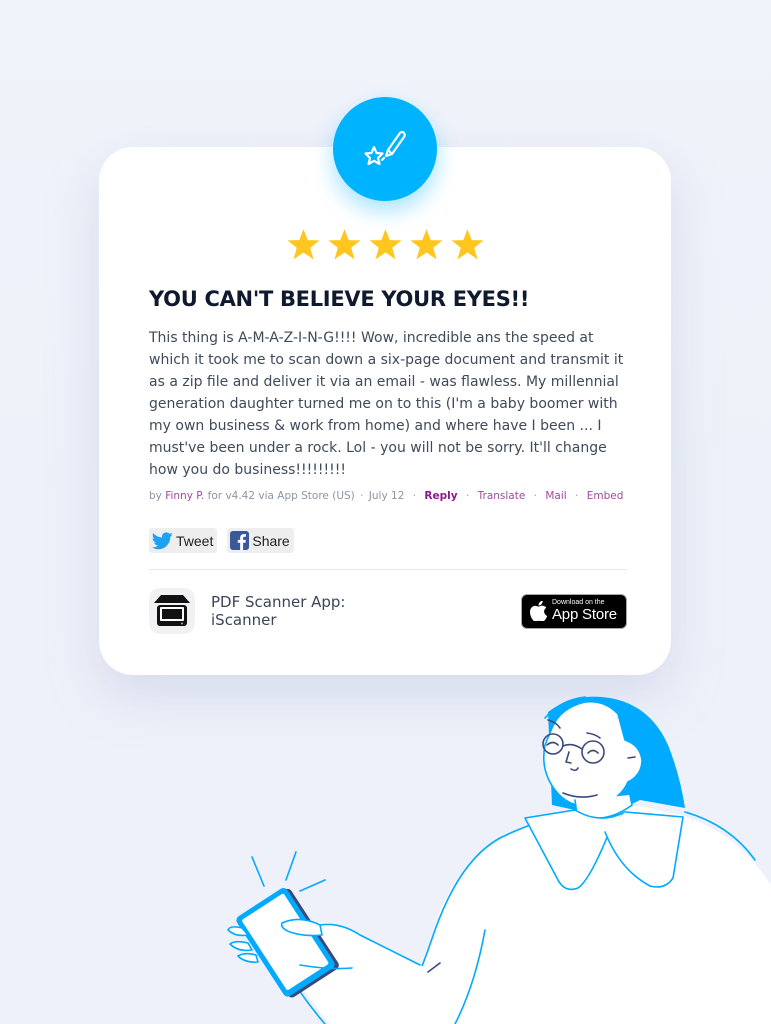 Image resolution: width=771 pixels, height=1024 pixels. Describe the element at coordinates (162, 540) in the screenshot. I see `twitter-bird-icon` at that location.